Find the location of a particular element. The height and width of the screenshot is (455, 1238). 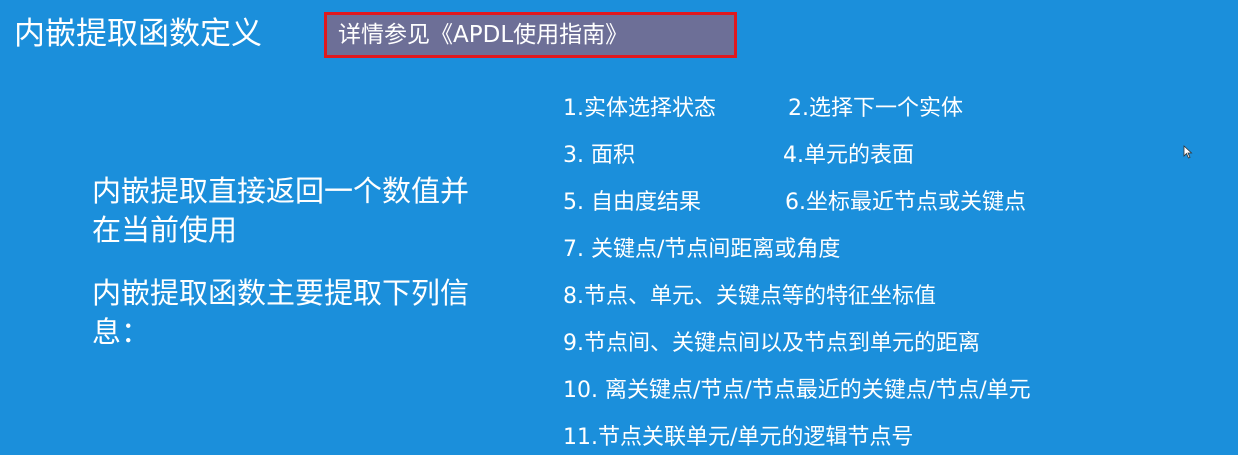

info-item-6: 6.坐标最近节点或关键点 is located at coordinates (905, 202).